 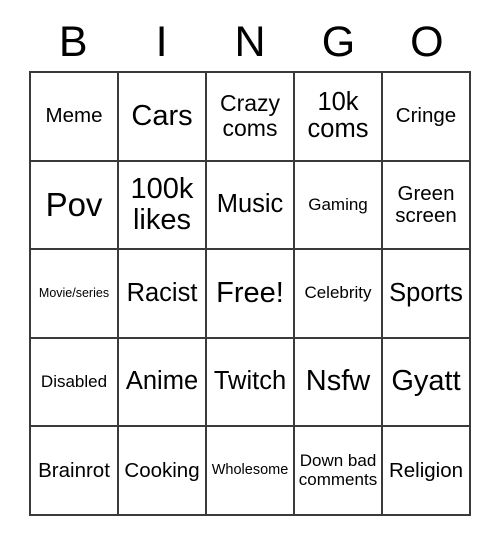 I want to click on bingo-cell: Cringe, so click(x=427, y=117).